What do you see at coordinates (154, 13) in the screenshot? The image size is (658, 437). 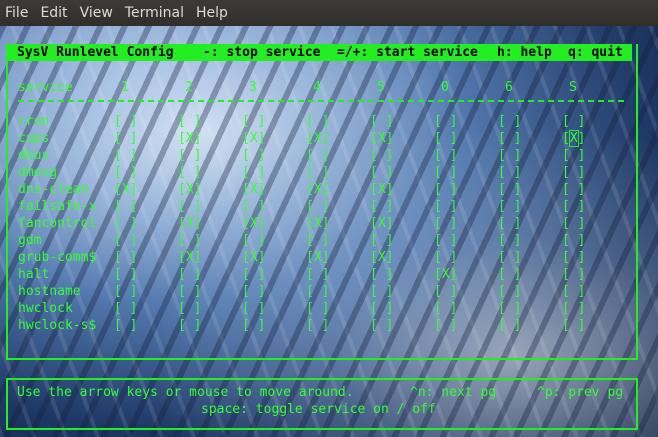 I see `menu-terminal: Terminal` at bounding box center [154, 13].